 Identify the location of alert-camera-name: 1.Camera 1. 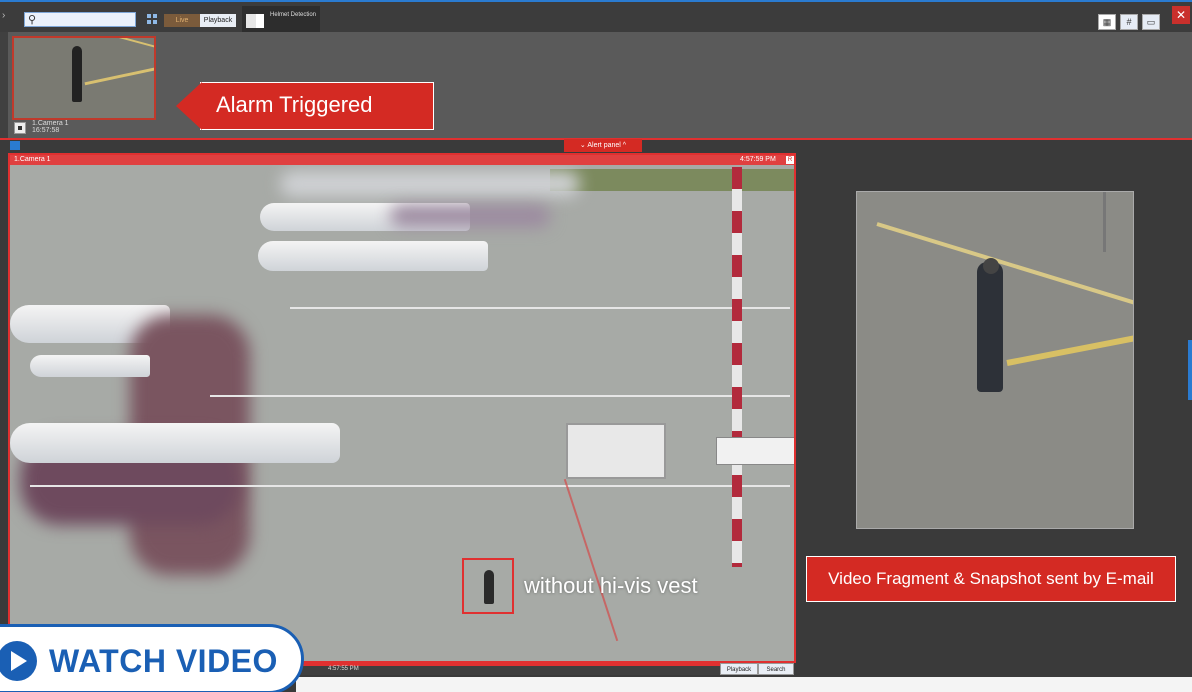
(50, 123).